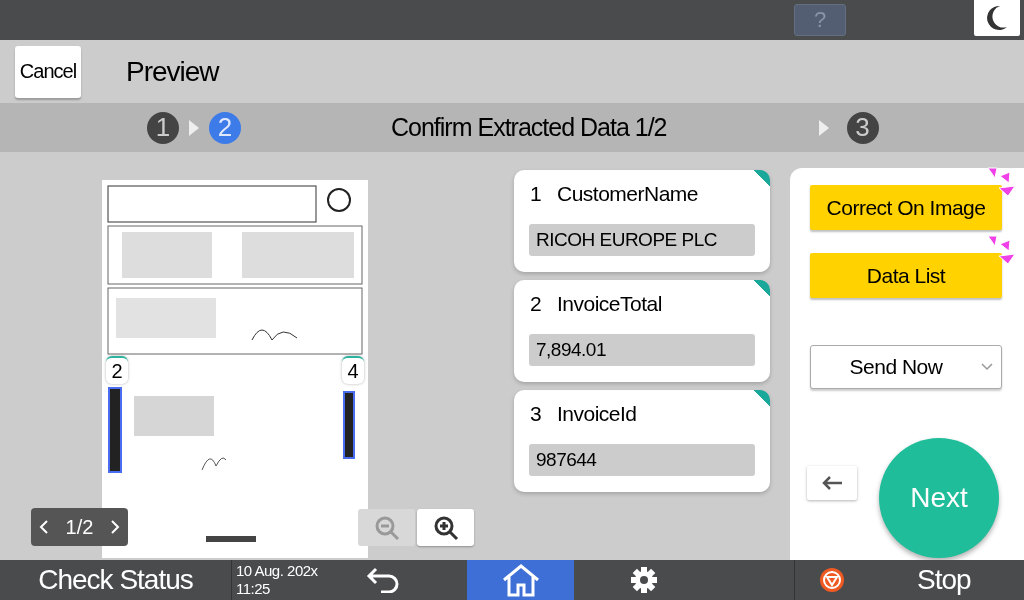  I want to click on field-value: 7,894.01, so click(642, 350).